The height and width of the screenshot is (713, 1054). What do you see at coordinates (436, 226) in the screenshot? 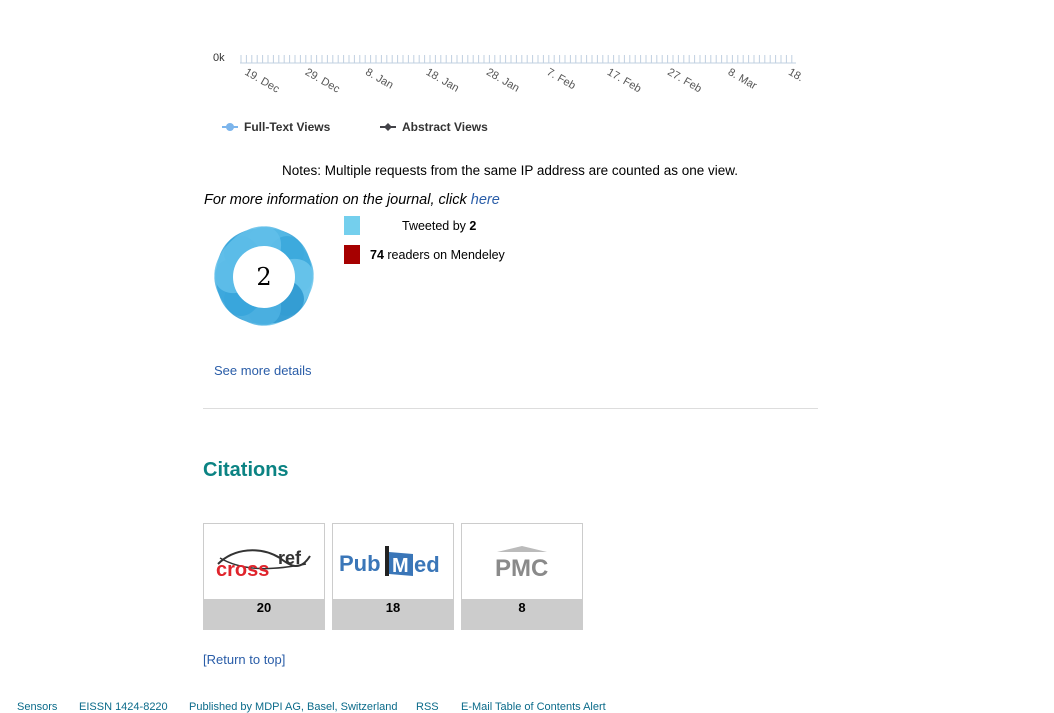
I see `tweet-count-label: Tweeted by` at bounding box center [436, 226].